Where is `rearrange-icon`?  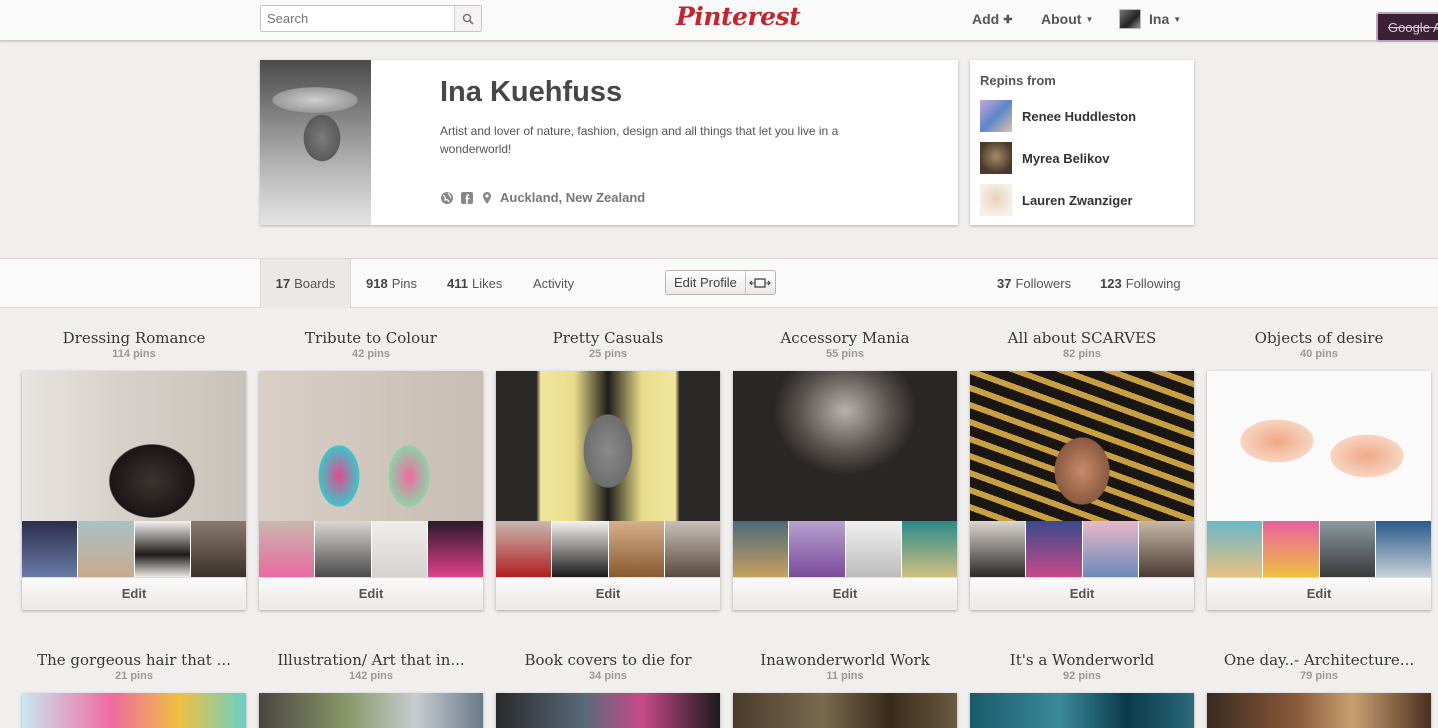 rearrange-icon is located at coordinates (760, 282).